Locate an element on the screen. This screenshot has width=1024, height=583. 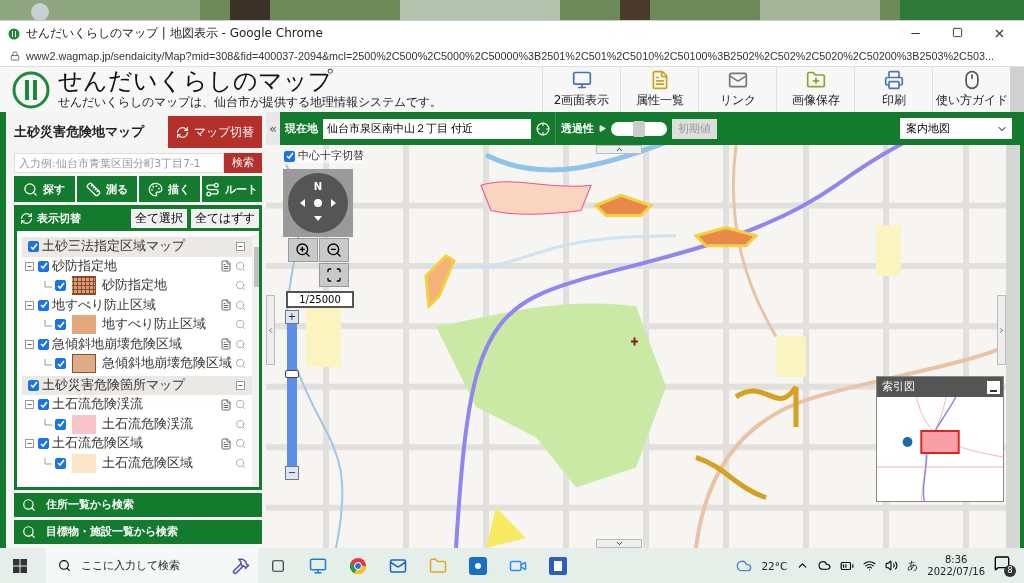
location-label: 現在地 is located at coordinates (301, 128).